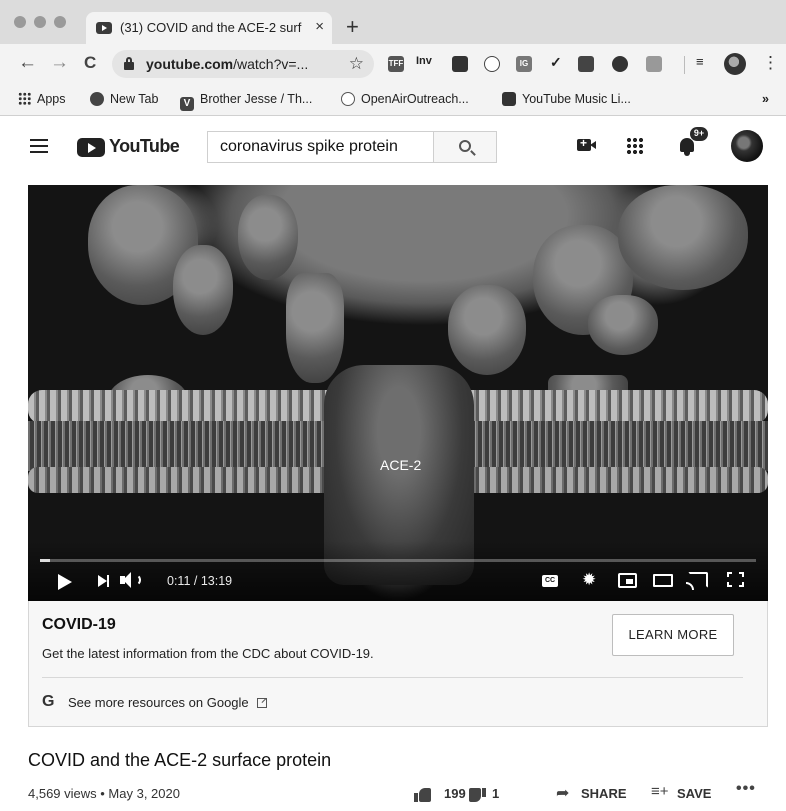 The width and height of the screenshot is (786, 811). I want to click on extension-circle-icon, so click(620, 64).